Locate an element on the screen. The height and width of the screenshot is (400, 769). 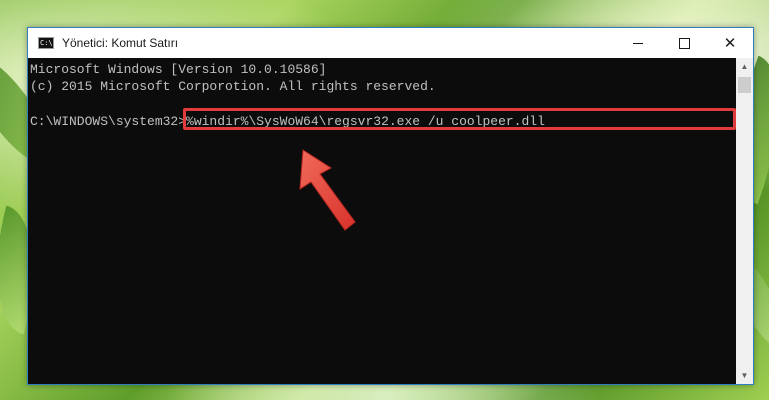
console-line: Microsoft Windows [Version 10.0.10586] is located at coordinates (178, 69).